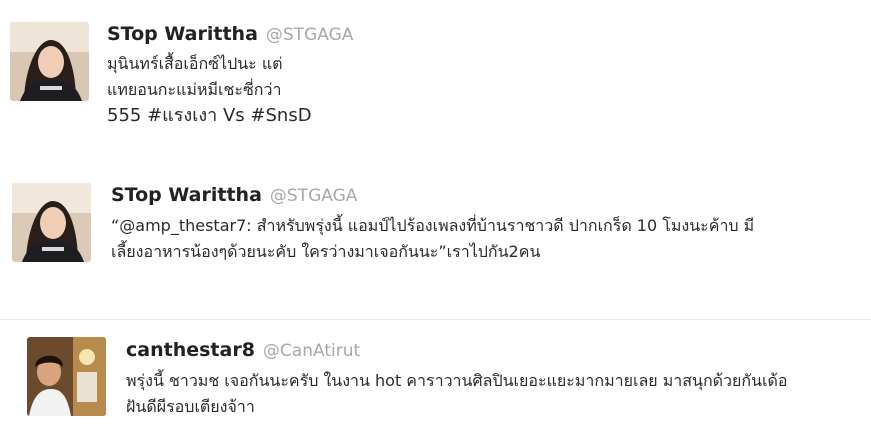 This screenshot has height=440, width=871. I want to click on tweet-text-line: มุนินทร์เสื้อเอ็กซ์ไปนะ แต่, so click(195, 63).